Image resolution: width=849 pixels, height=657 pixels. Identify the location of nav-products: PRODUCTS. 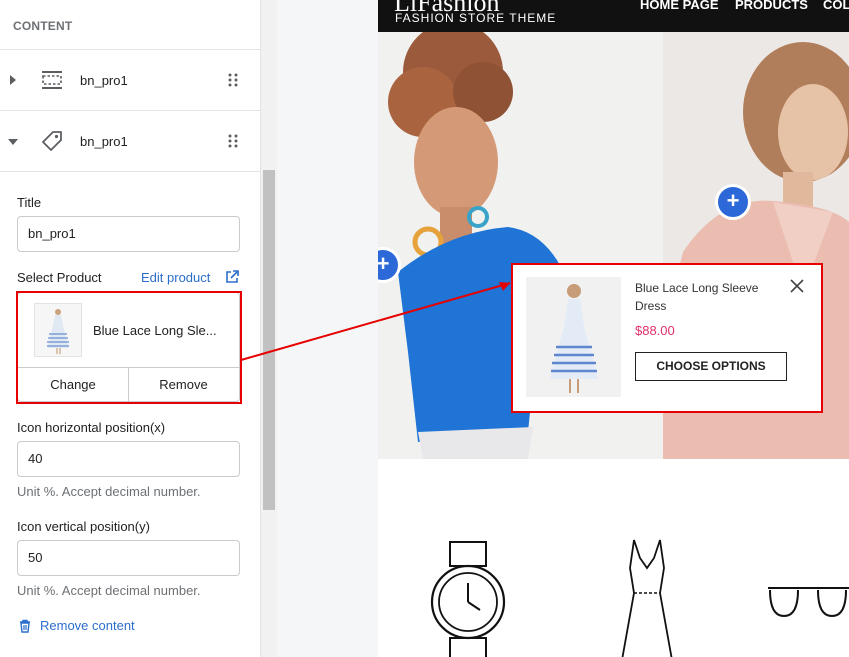
(771, 6).